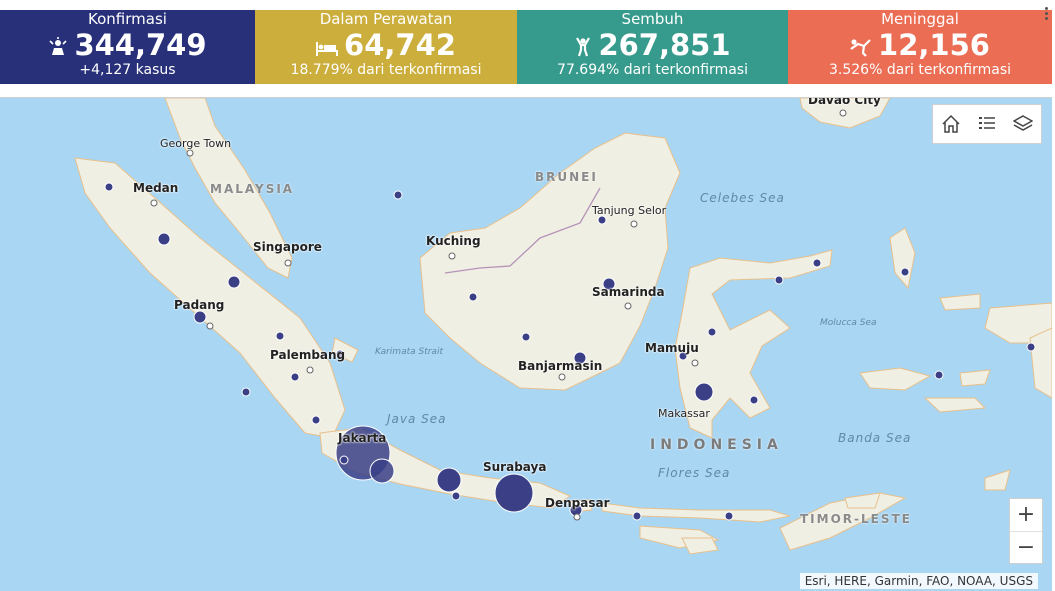 This screenshot has width=1055, height=591. I want to click on layers-button, so click(1023, 124).